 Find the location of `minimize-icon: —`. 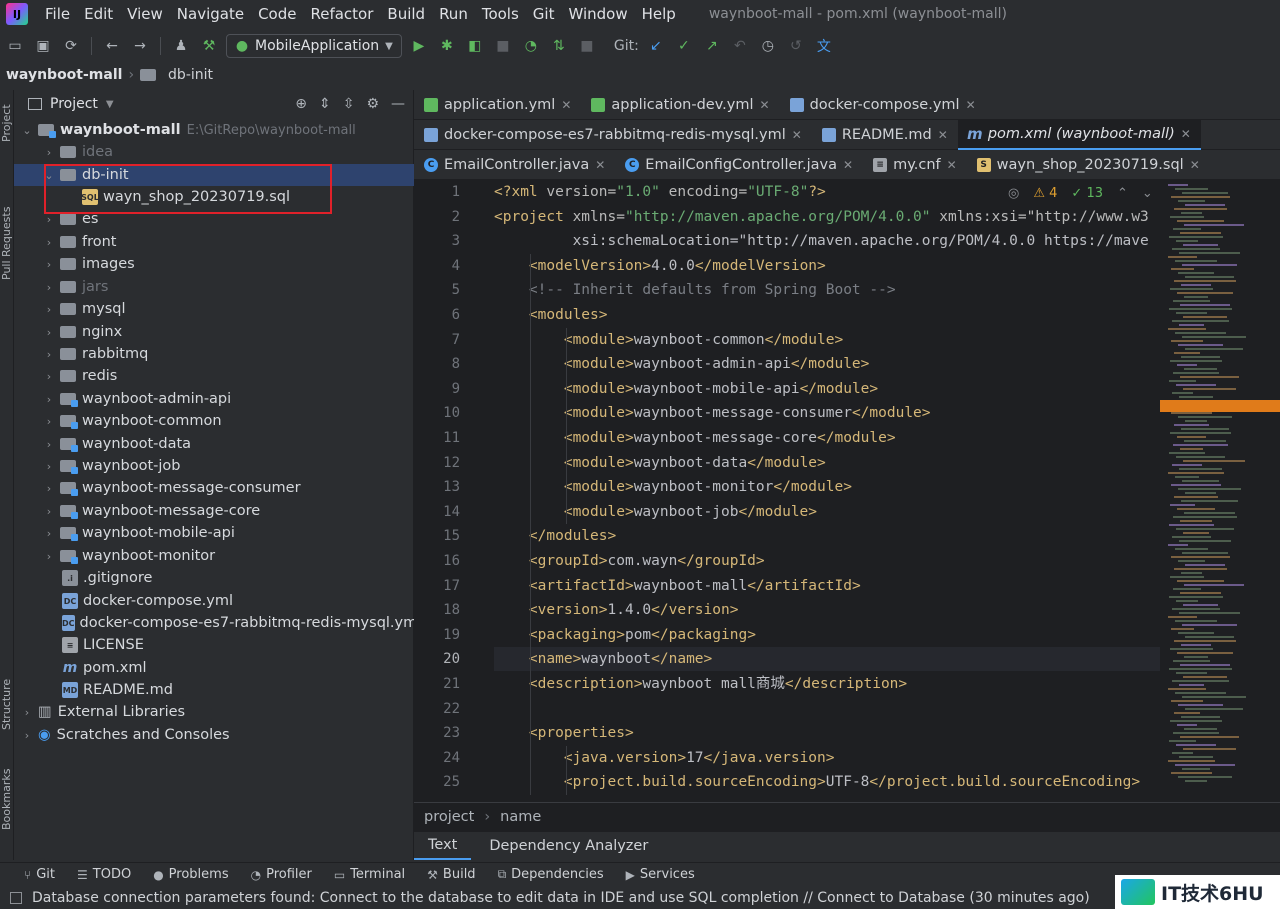

minimize-icon: — is located at coordinates (398, 104).